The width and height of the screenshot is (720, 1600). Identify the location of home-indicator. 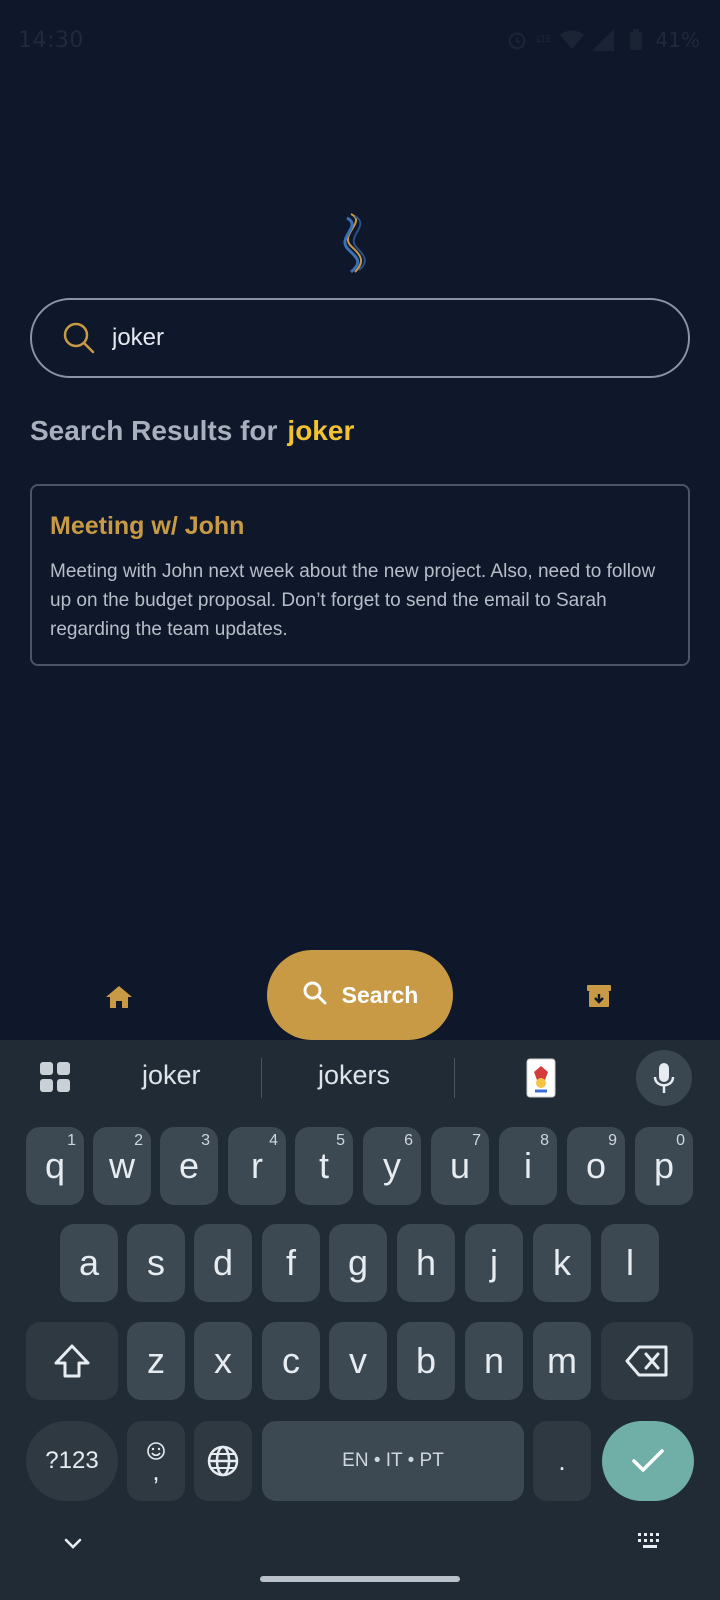
(360, 1579).